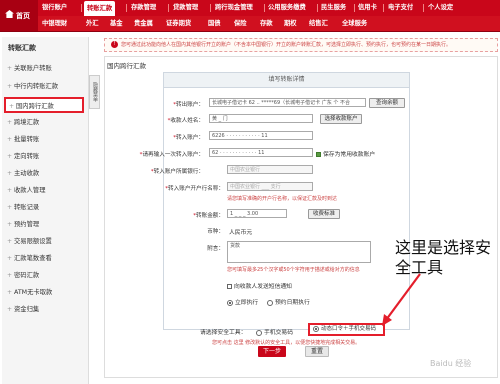  I want to click on confirm-account-label: *请再输入一次转入账户：, so click(171, 155).